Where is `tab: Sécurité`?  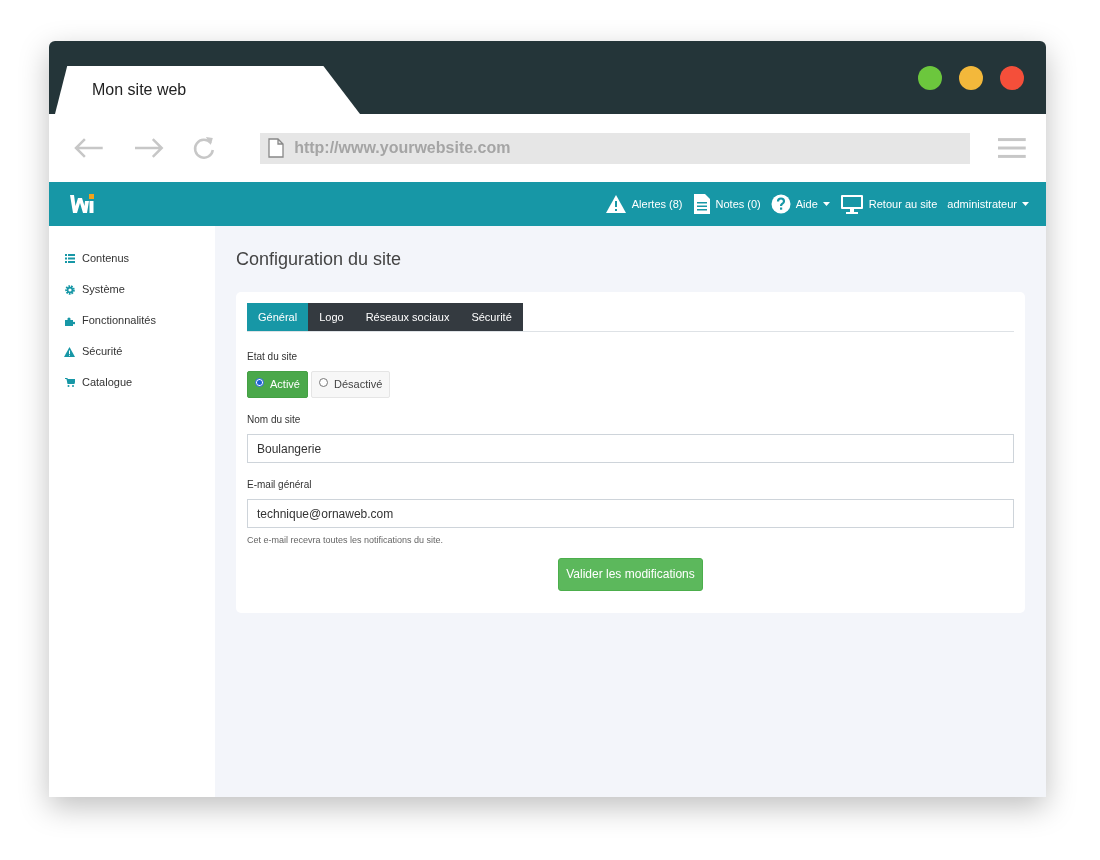 tab: Sécurité is located at coordinates (491, 317).